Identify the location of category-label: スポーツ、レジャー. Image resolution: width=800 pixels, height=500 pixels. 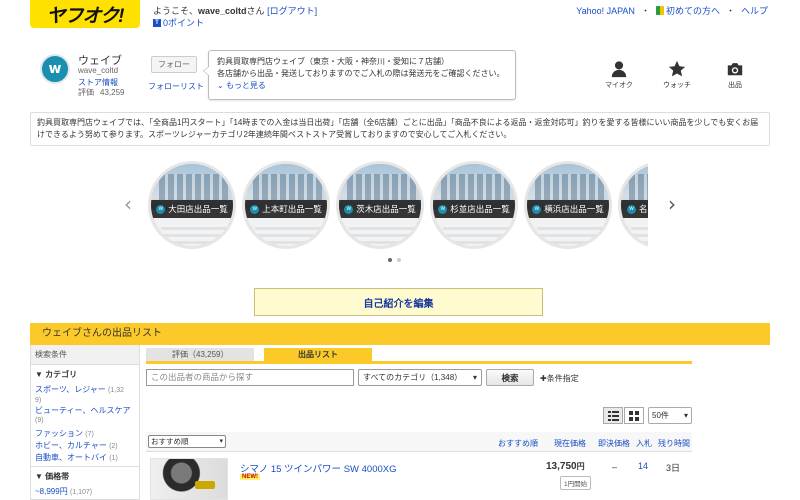
(70, 389).